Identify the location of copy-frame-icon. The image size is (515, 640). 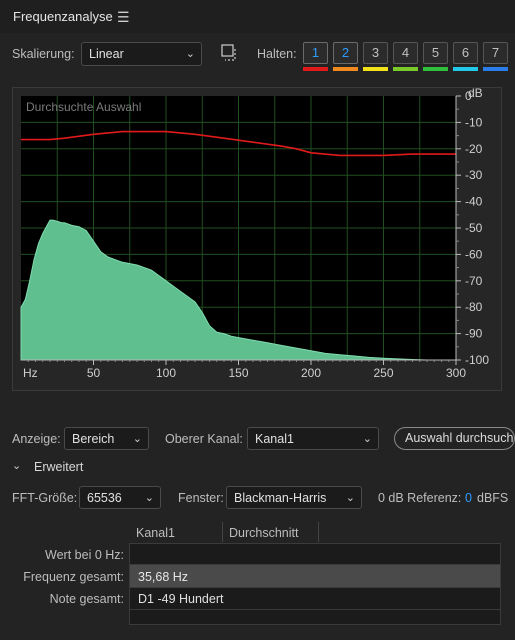
(230, 53).